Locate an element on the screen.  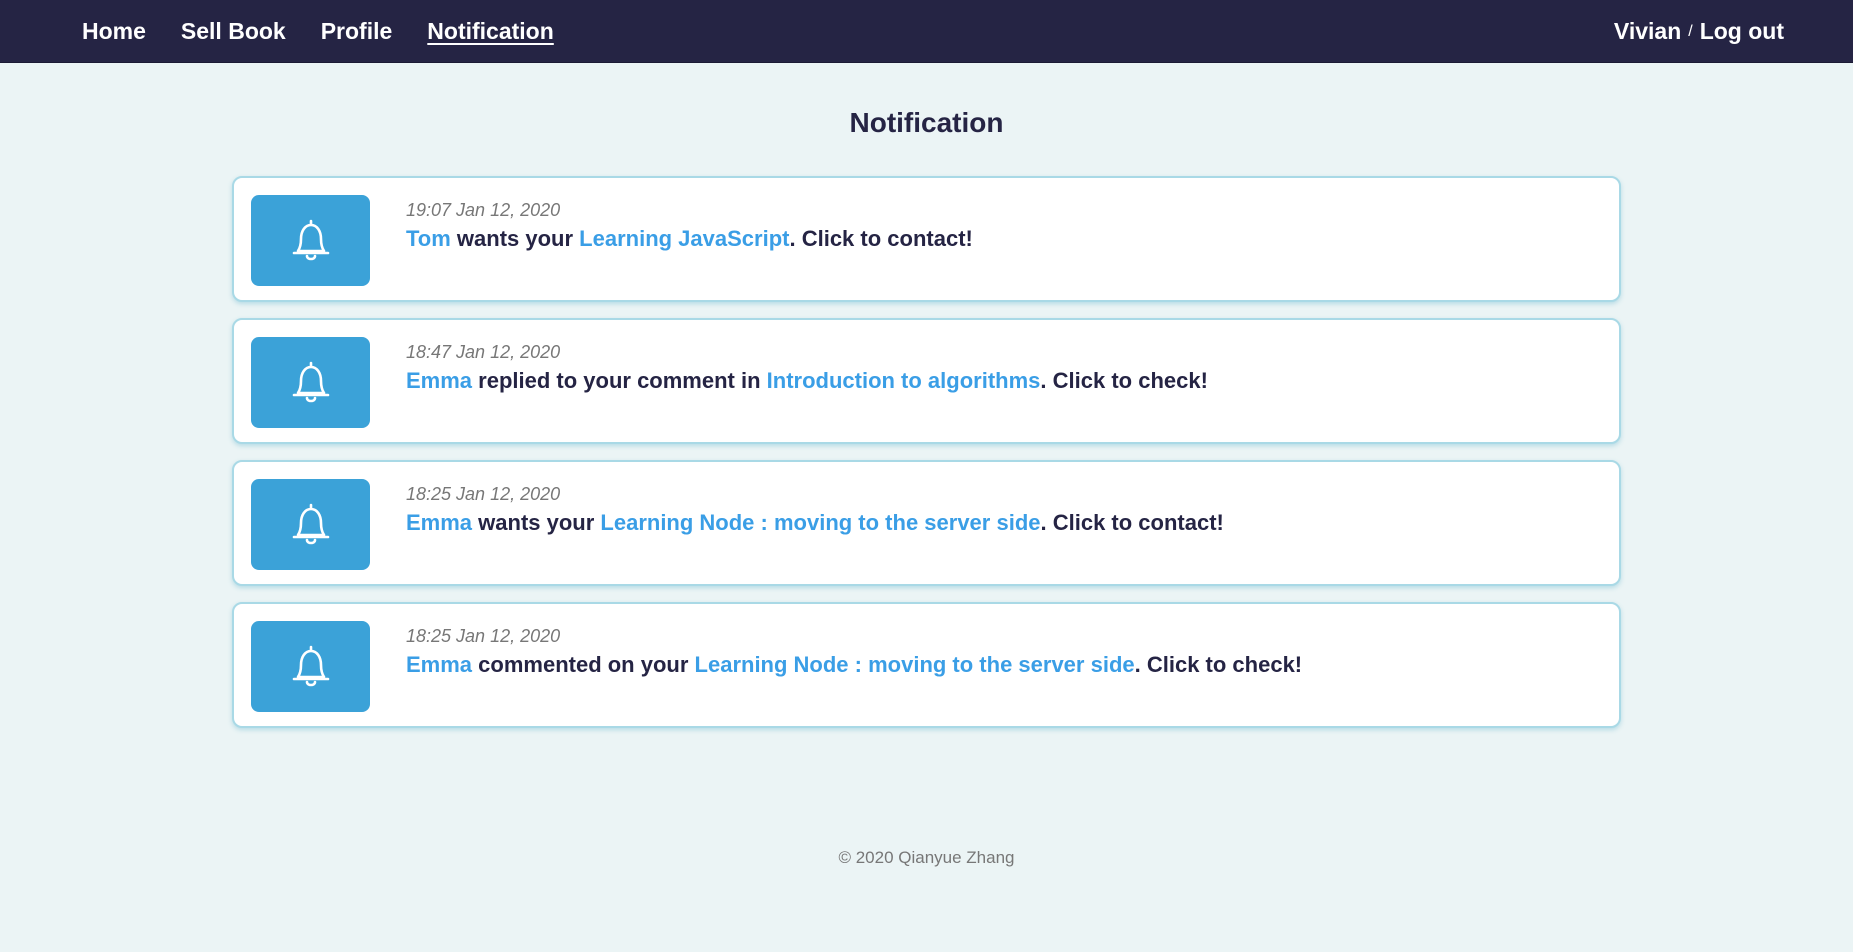
nav-link-profile: Profile is located at coordinates (357, 31).